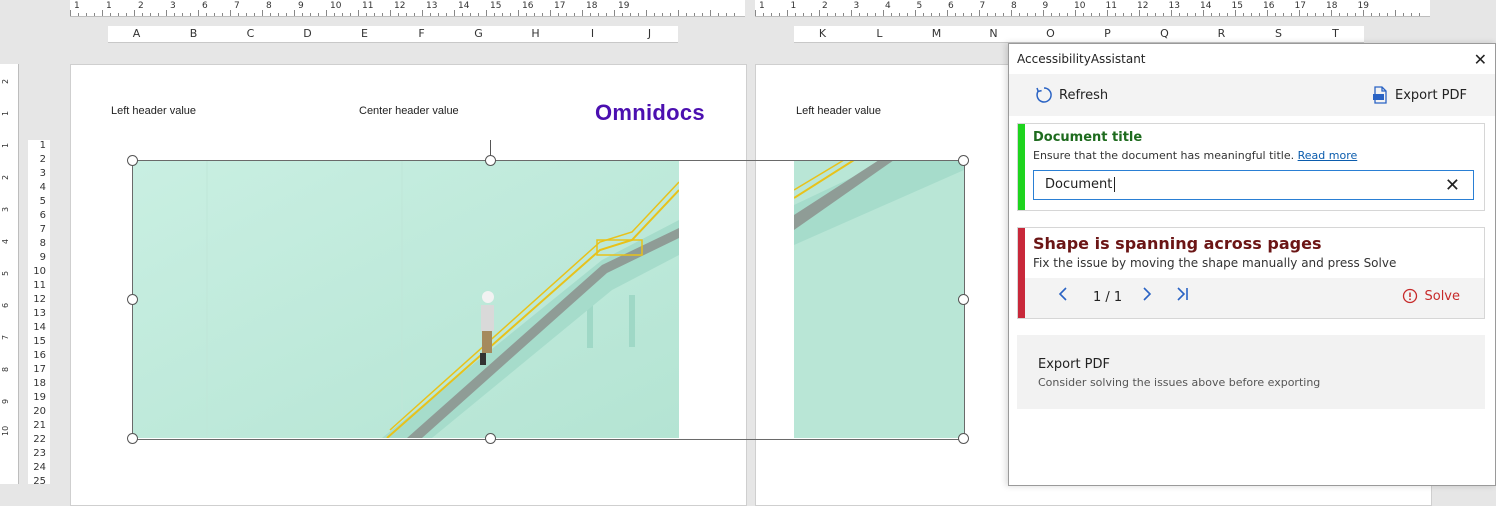 The width and height of the screenshot is (1496, 506). What do you see at coordinates (1452, 185) in the screenshot?
I see `clear-input-icon: ✕` at bounding box center [1452, 185].